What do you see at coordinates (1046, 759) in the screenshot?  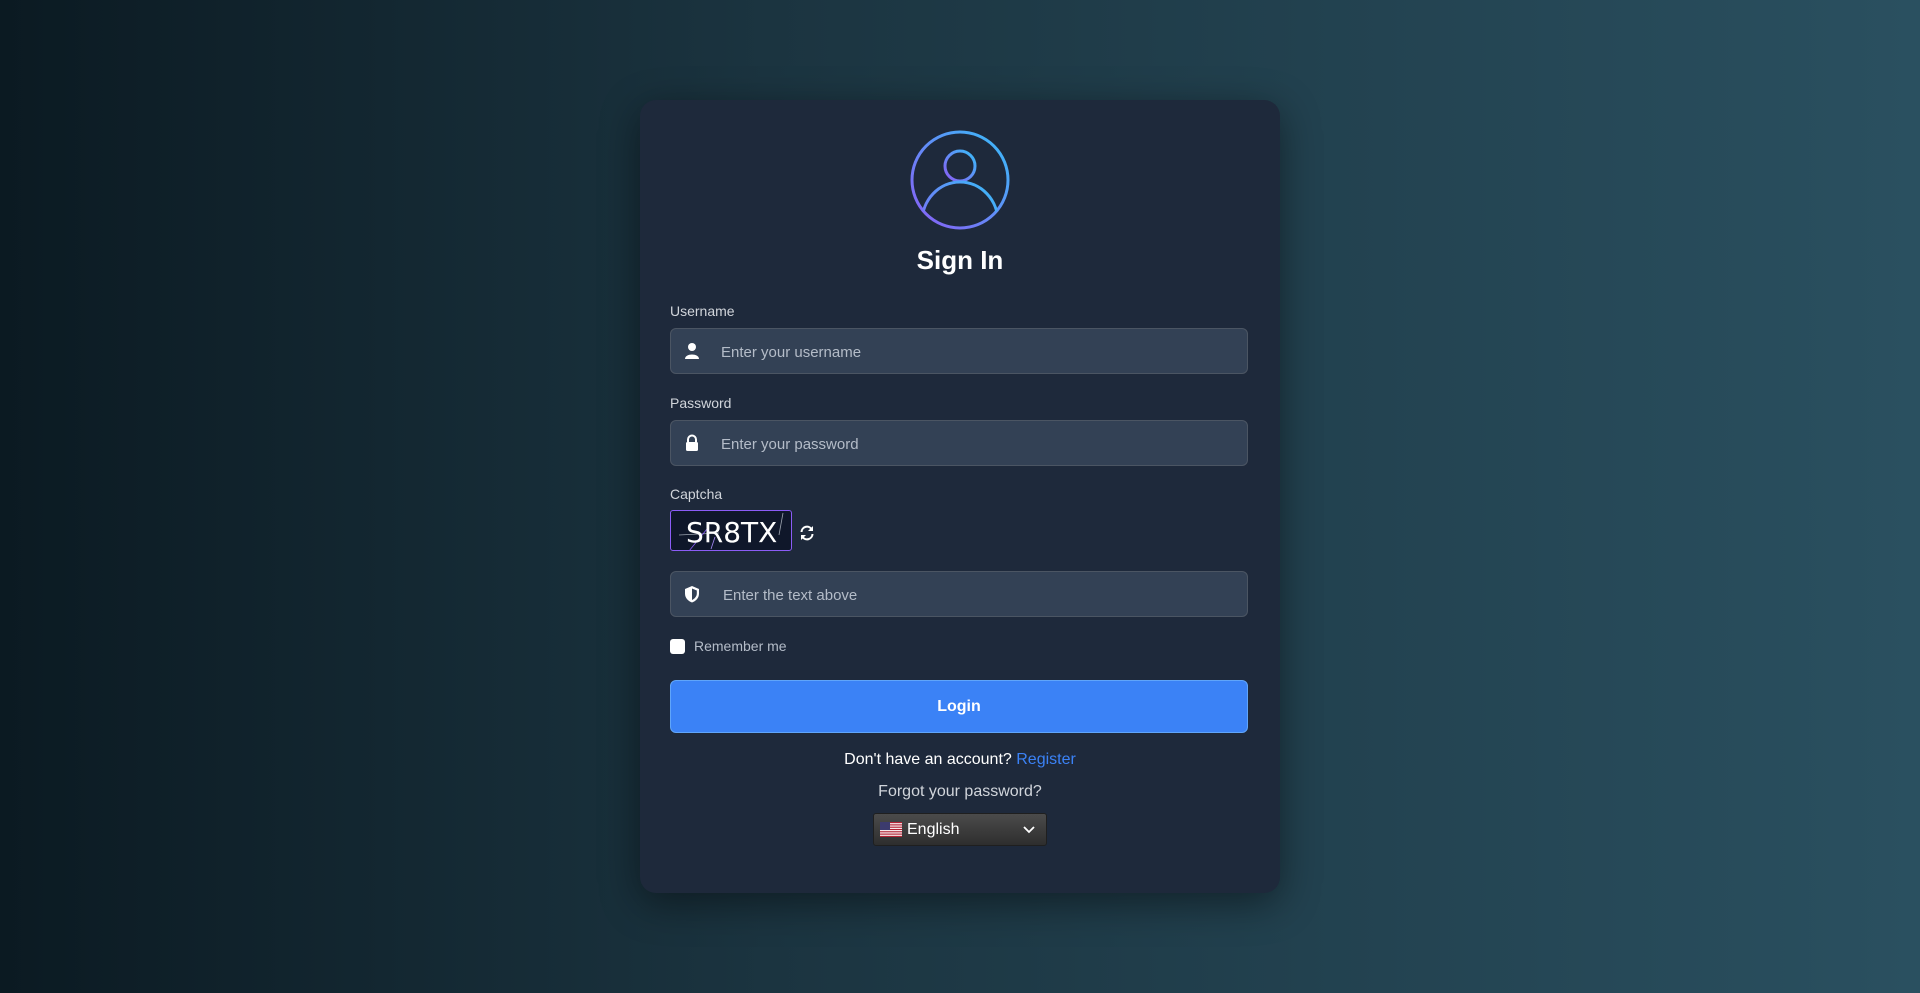 I see `register-link: Register` at bounding box center [1046, 759].